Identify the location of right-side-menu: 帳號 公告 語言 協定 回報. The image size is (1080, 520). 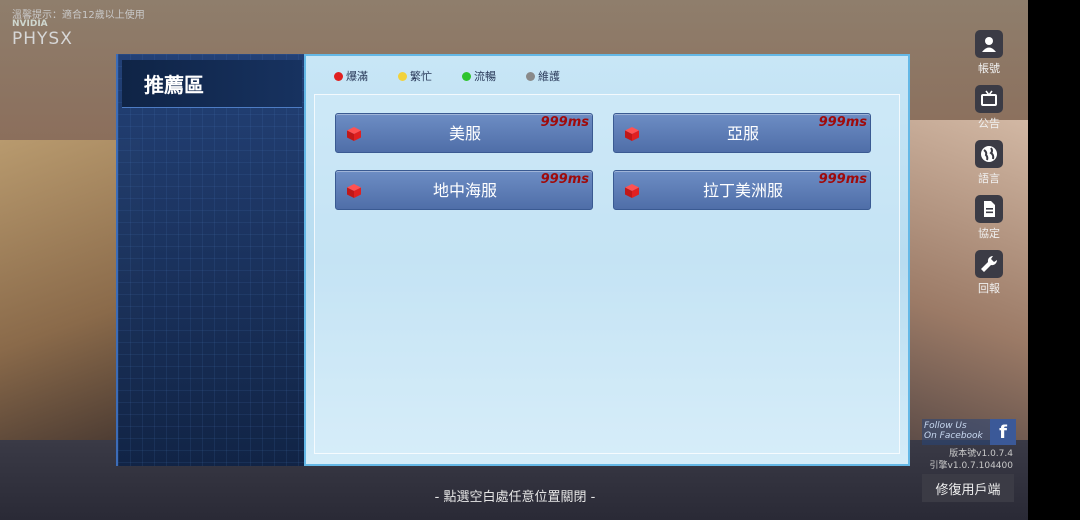
(989, 167).